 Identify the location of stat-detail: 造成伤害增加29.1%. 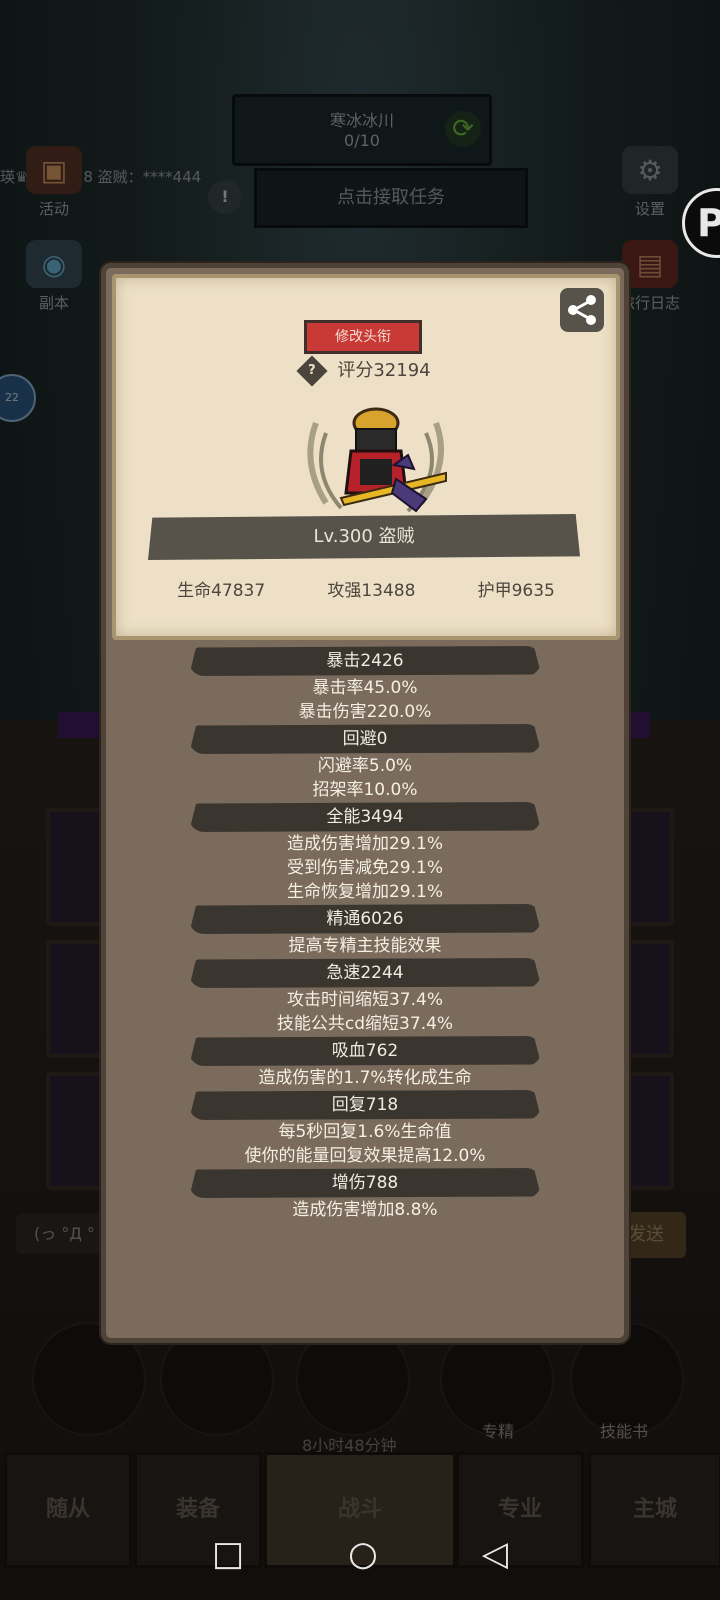
(364, 844).